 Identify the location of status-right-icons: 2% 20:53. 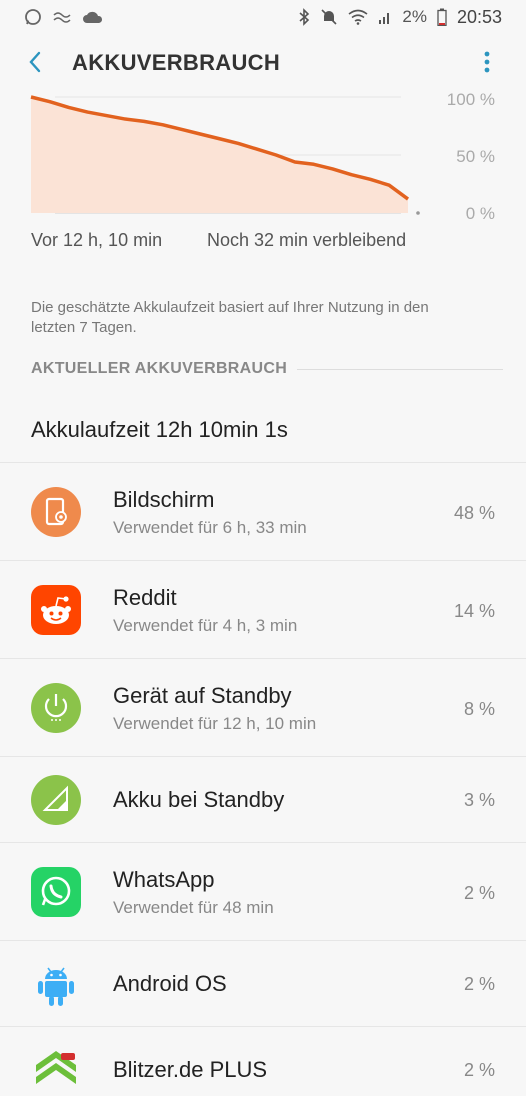
(400, 17).